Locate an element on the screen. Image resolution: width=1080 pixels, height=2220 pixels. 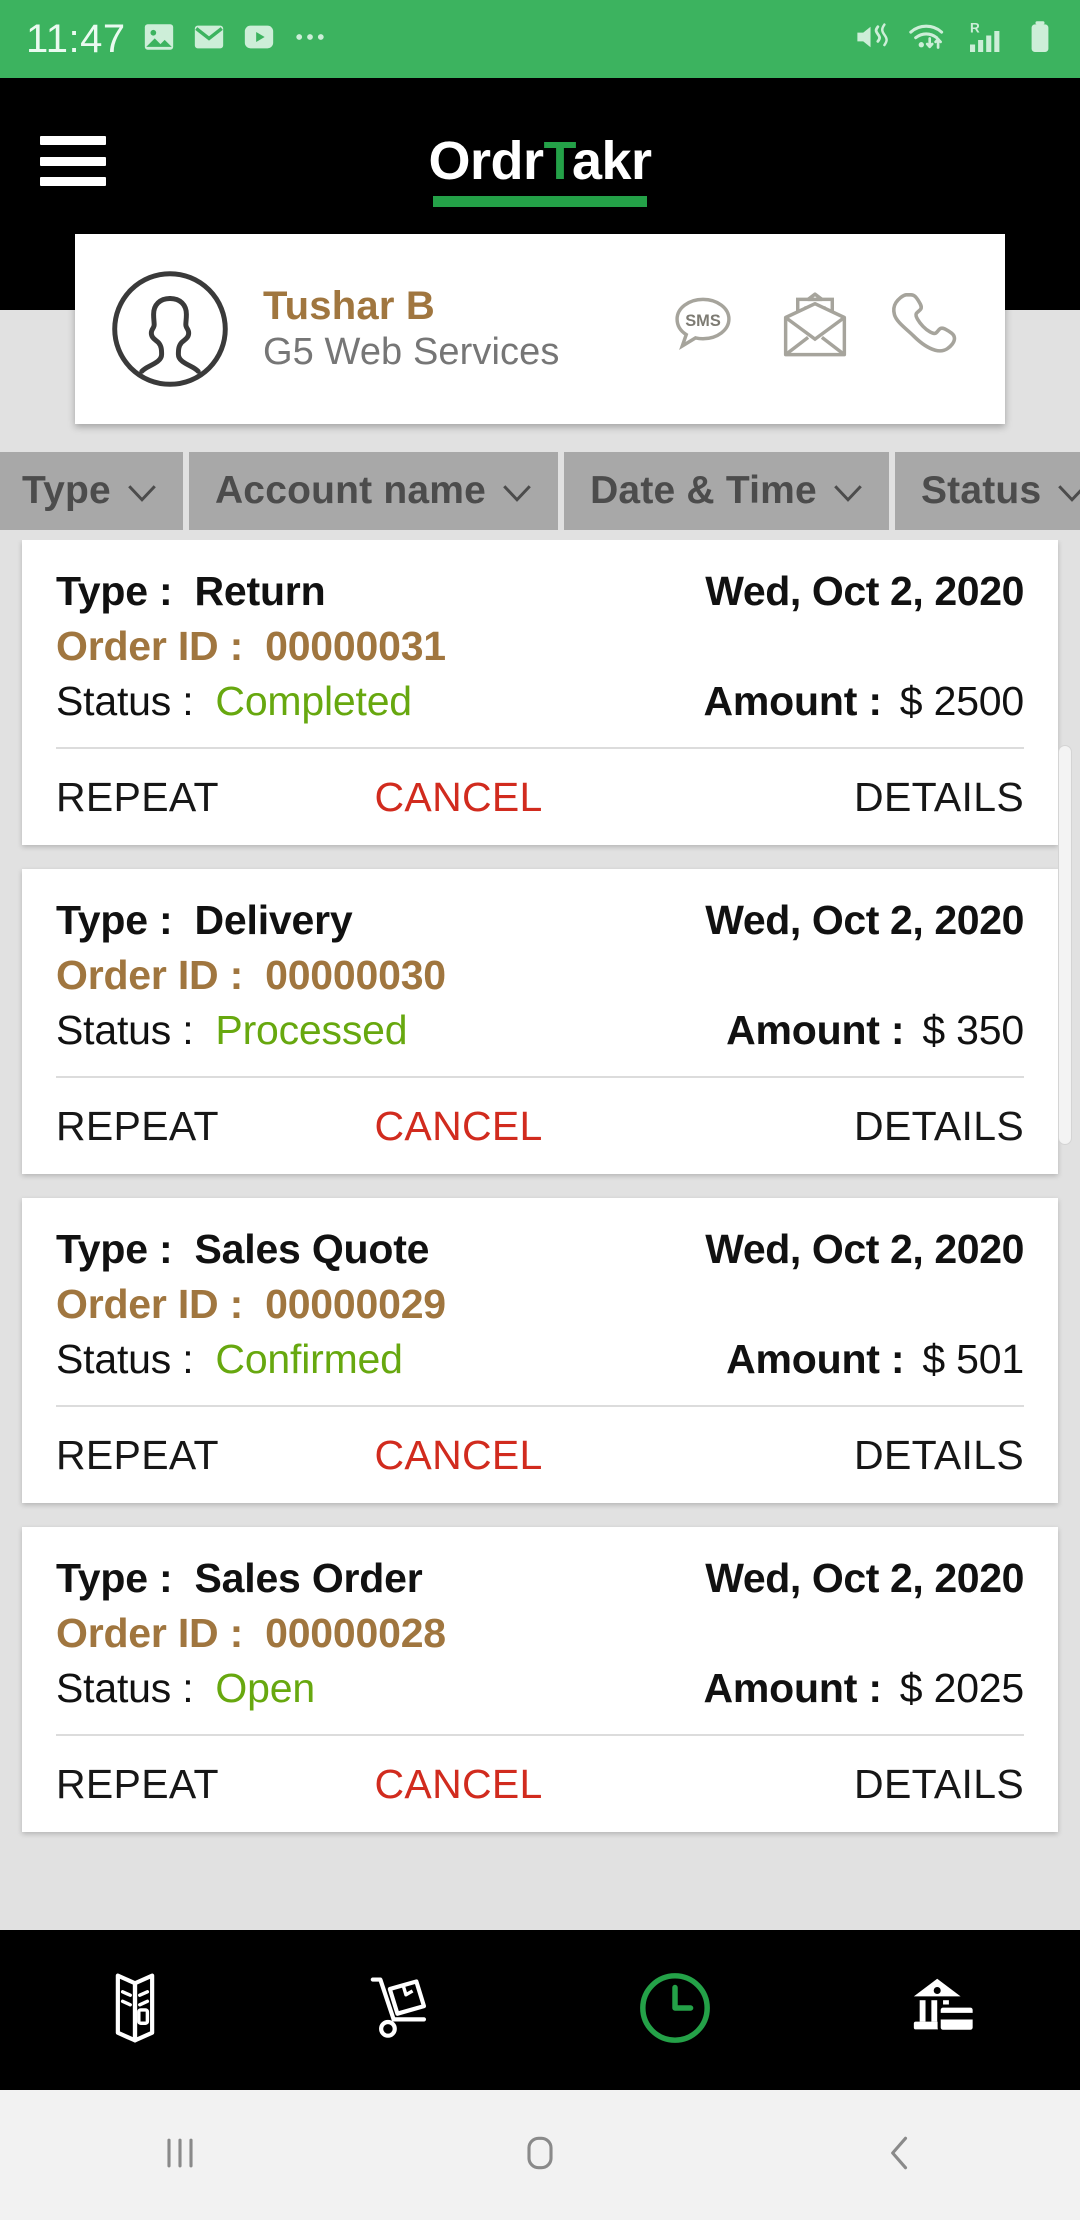
order-id-value: 00000030 is located at coordinates (355, 975).